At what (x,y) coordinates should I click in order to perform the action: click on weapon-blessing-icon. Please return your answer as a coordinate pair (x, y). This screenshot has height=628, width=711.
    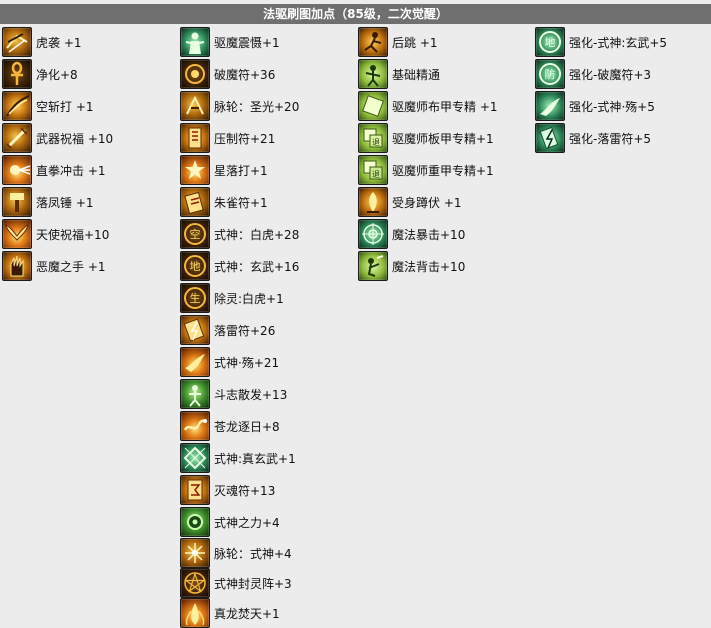
    Looking at the image, I should click on (17, 138).